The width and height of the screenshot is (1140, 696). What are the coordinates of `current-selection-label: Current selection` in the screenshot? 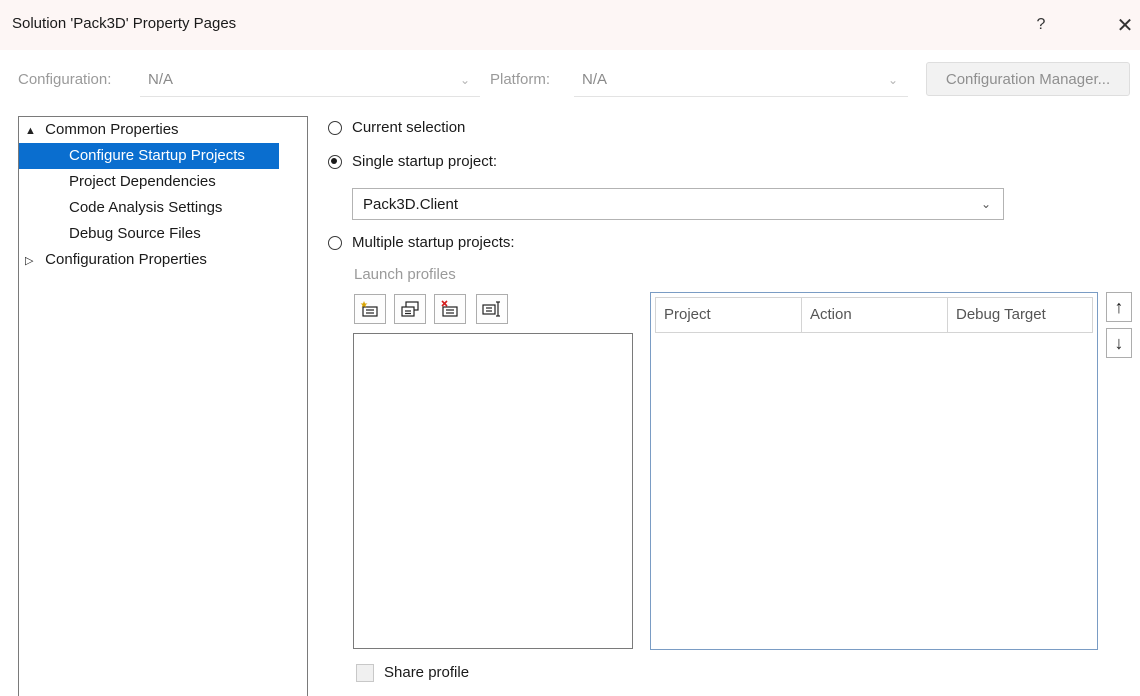 It's located at (408, 127).